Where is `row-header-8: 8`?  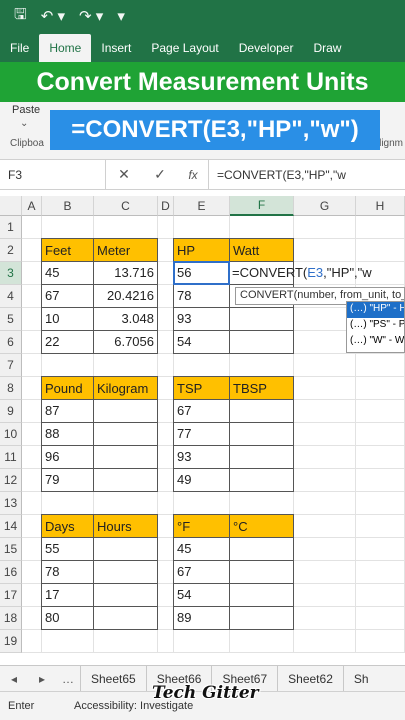
row-header-8: 8 is located at coordinates (11, 388).